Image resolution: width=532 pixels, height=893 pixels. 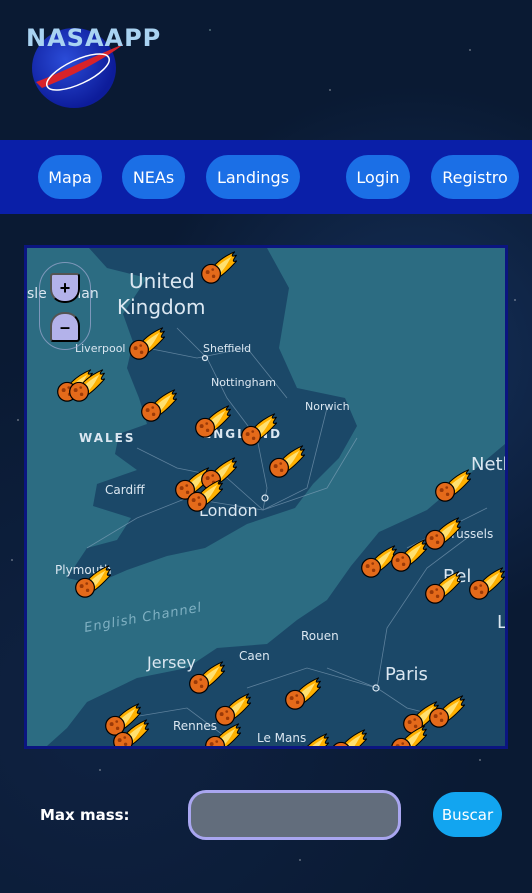 What do you see at coordinates (70, 177) in the screenshot?
I see `nav-mapa-button: Mapa` at bounding box center [70, 177].